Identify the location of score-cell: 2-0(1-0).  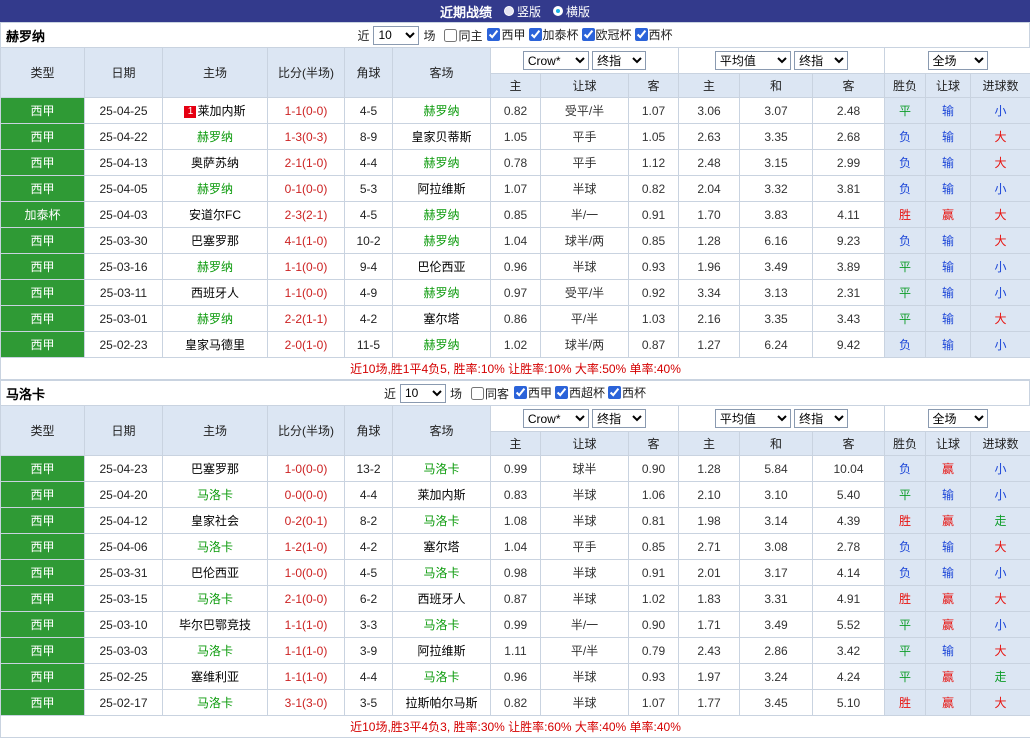
(306, 345).